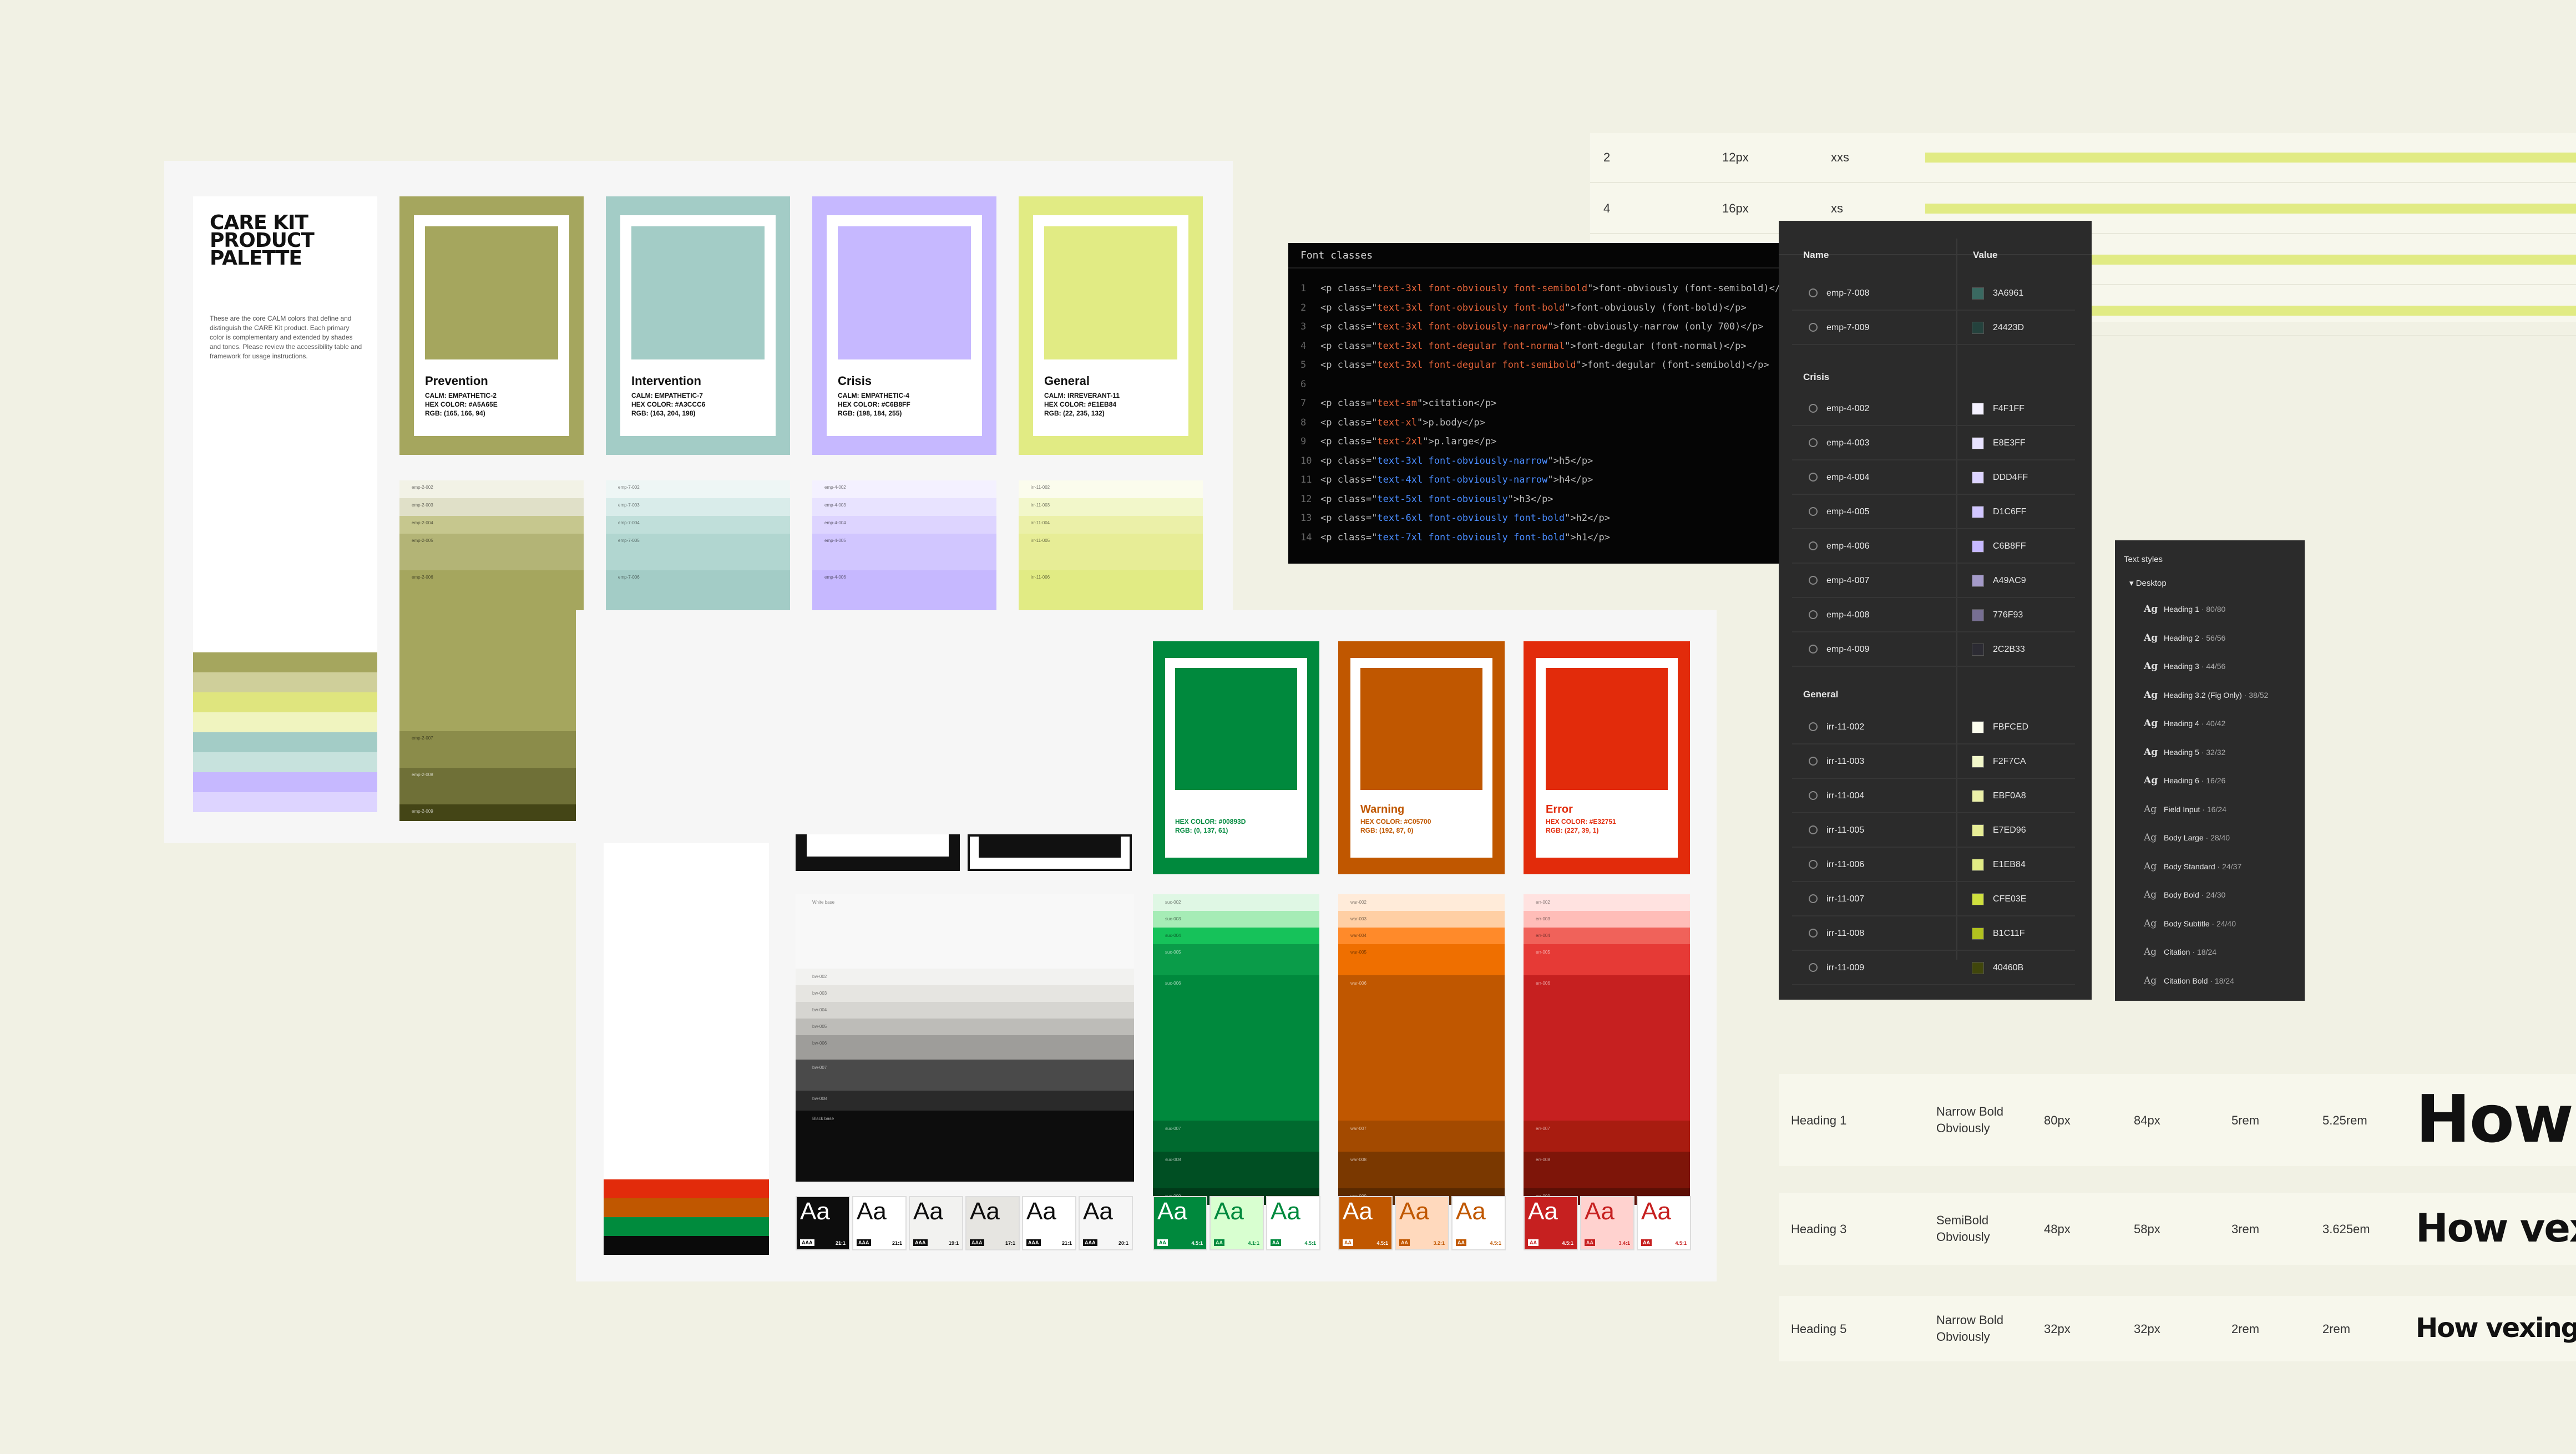  Describe the element at coordinates (819, 1026) in the screenshot. I see `neutral-shade-label: bw-005` at that location.